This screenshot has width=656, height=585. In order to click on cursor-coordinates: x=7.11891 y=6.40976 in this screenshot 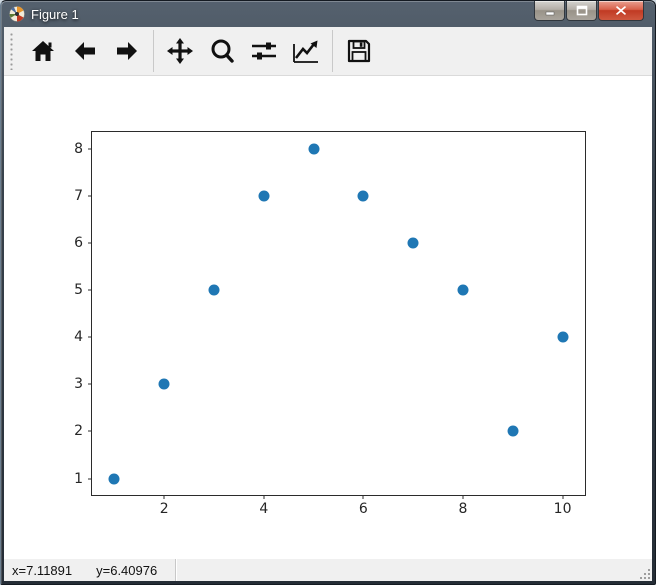, I will do `click(90, 570)`.